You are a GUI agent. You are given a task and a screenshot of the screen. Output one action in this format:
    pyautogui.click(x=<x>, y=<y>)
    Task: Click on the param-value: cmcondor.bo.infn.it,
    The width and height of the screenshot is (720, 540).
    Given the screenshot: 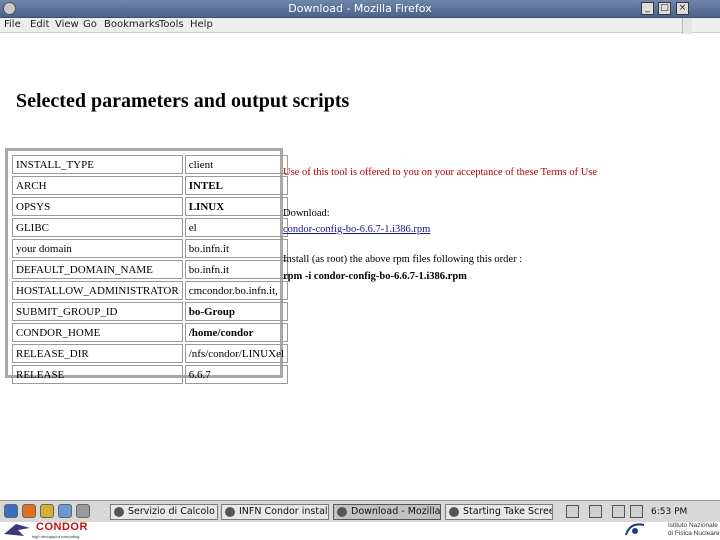 What is the action you would take?
    pyautogui.click(x=236, y=290)
    